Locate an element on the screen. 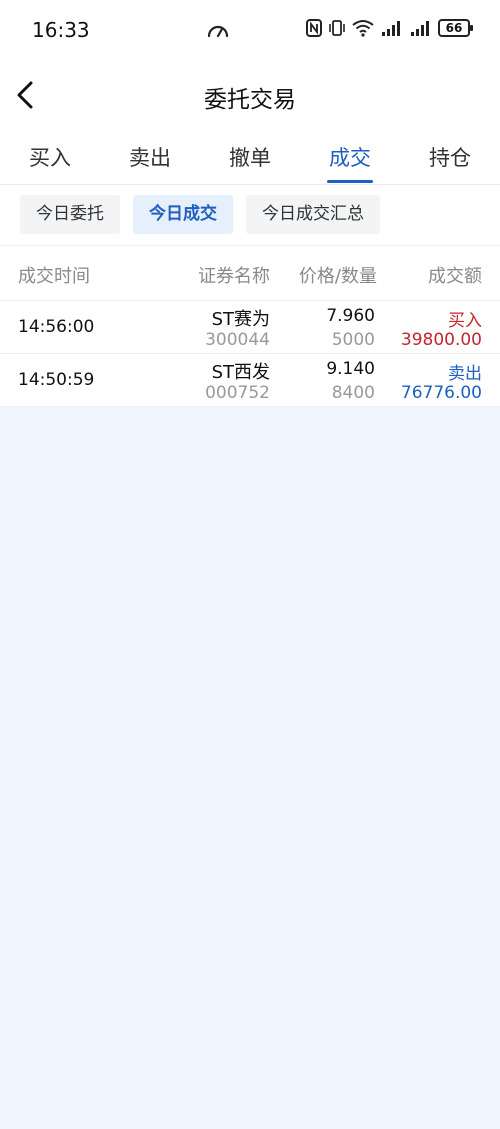 This screenshot has width=500, height=1129. deal-side: 卖出 is located at coordinates (465, 374).